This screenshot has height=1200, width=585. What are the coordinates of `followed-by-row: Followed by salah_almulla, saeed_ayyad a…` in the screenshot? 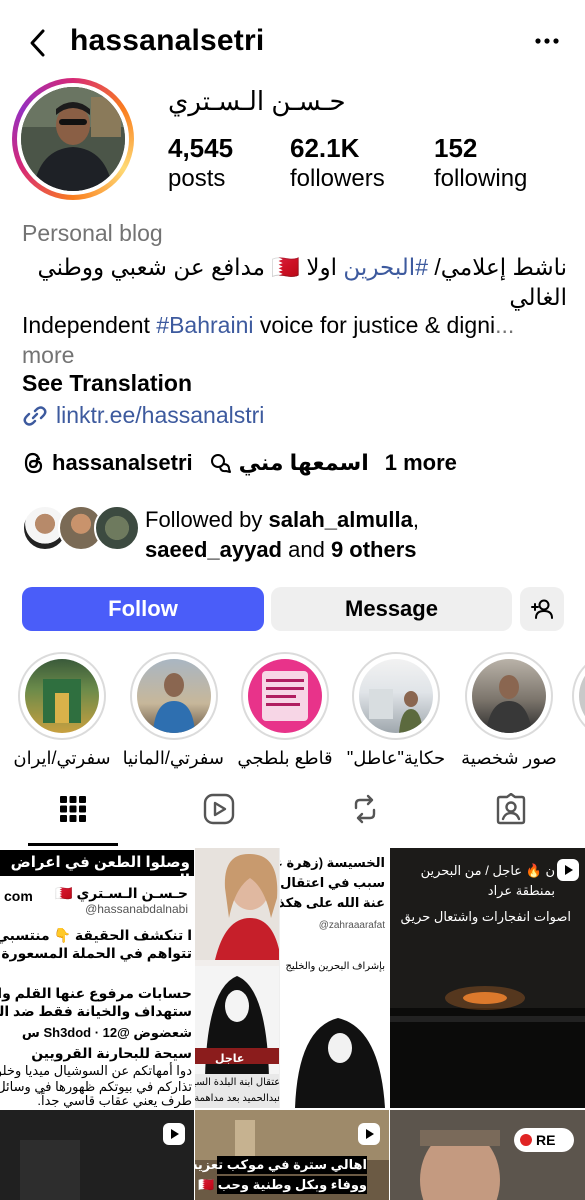 It's located at (220, 533).